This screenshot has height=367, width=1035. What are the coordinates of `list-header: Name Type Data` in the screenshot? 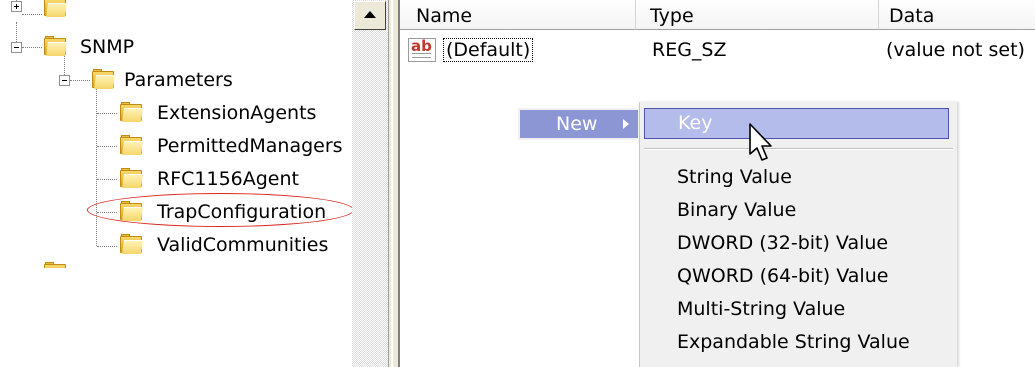 It's located at (717, 15).